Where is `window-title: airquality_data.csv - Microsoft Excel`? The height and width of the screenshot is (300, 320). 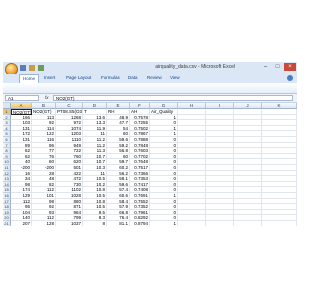 window-title: airquality_data.csv - Microsoft Excel is located at coordinates (195, 67).